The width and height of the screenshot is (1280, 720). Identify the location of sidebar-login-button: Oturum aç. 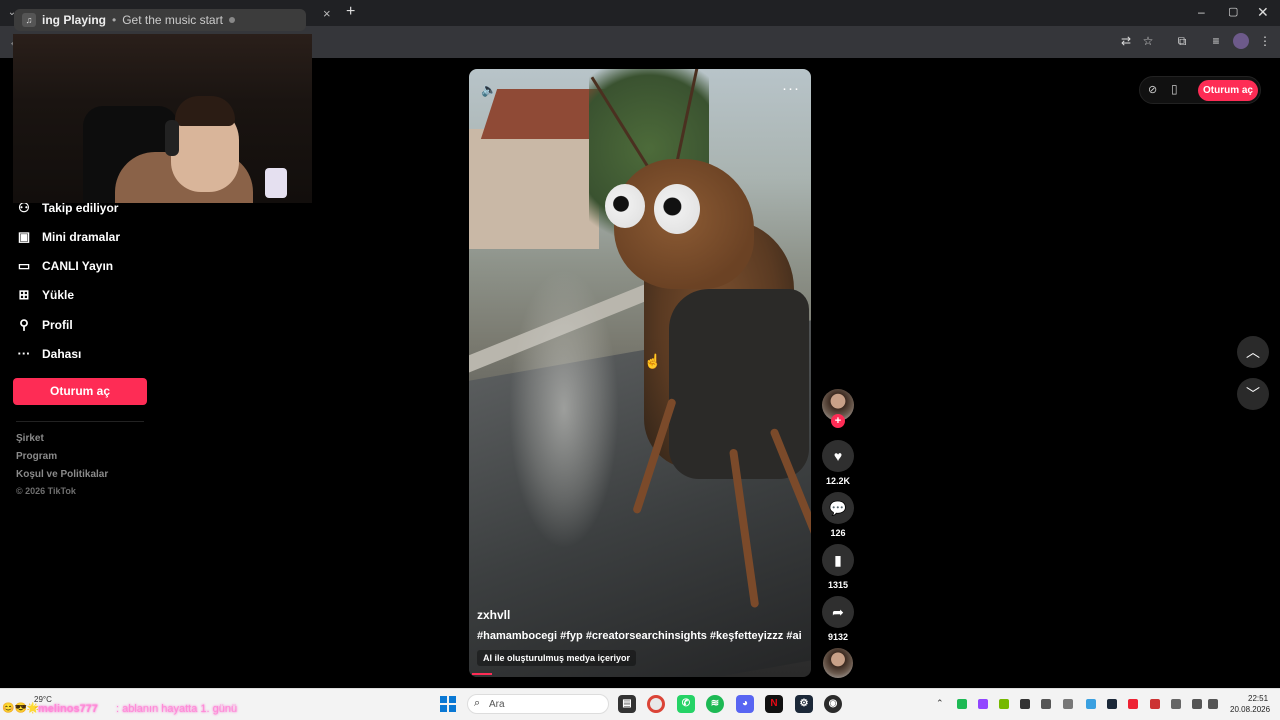
(80, 391).